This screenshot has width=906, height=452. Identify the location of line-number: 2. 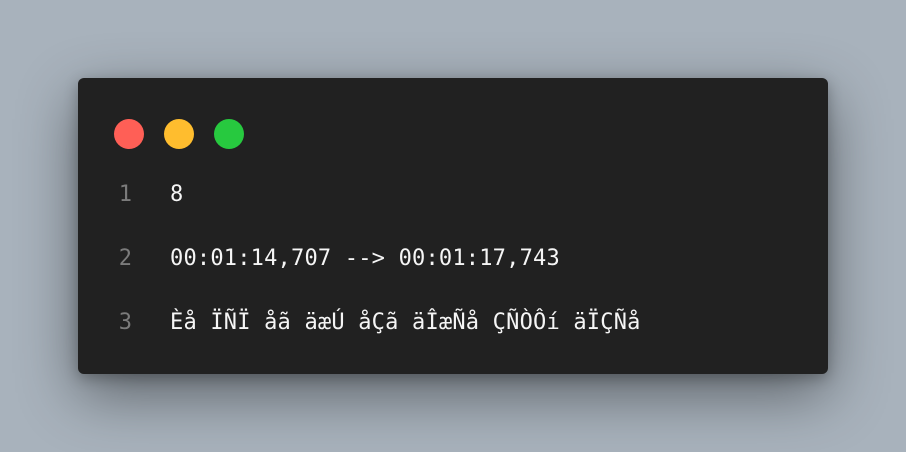
(125, 258).